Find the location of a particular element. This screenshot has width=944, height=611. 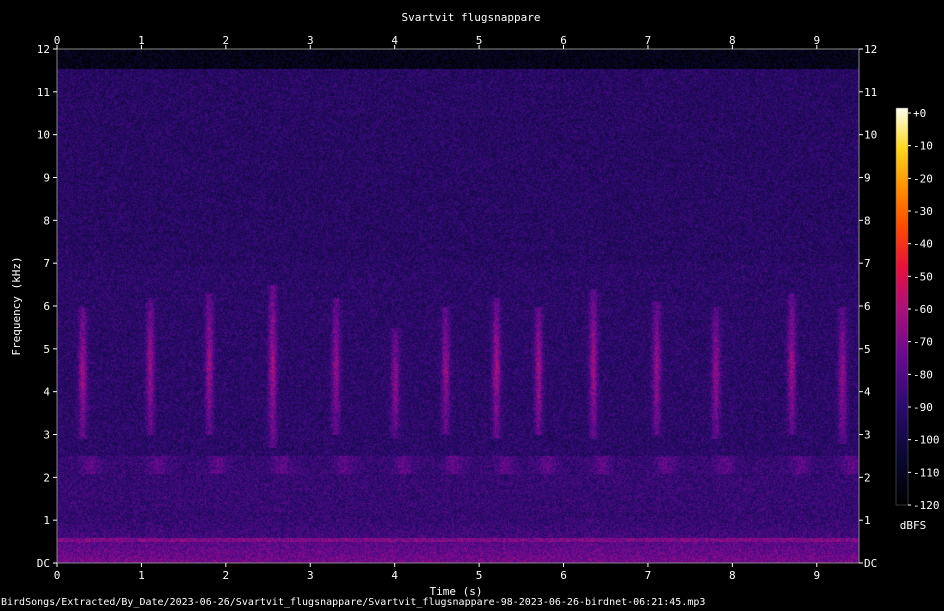

y-tick-label-right: 12 is located at coordinates (870, 49).